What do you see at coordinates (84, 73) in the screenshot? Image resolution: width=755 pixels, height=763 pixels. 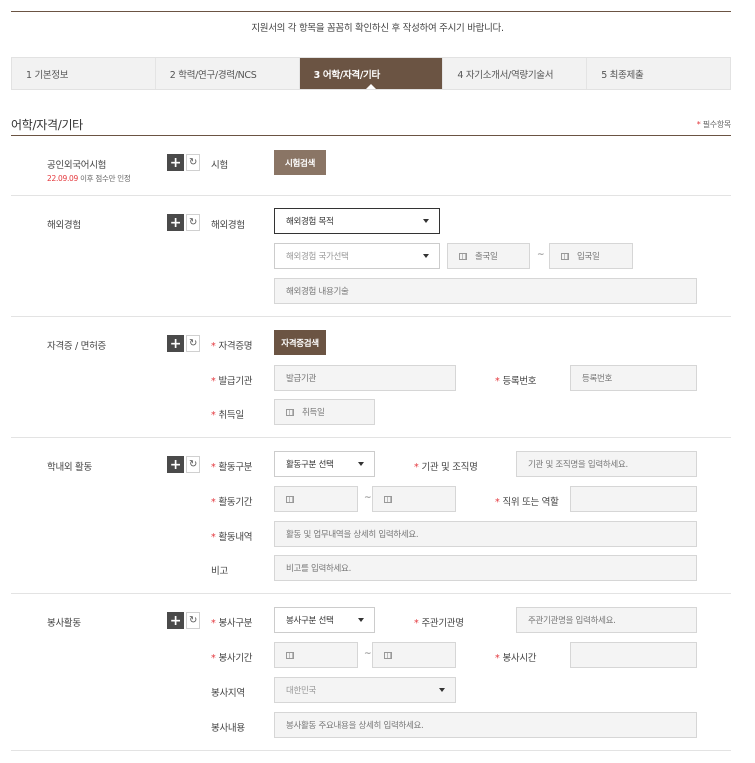 I see `step-1: 1 기본정보` at bounding box center [84, 73].